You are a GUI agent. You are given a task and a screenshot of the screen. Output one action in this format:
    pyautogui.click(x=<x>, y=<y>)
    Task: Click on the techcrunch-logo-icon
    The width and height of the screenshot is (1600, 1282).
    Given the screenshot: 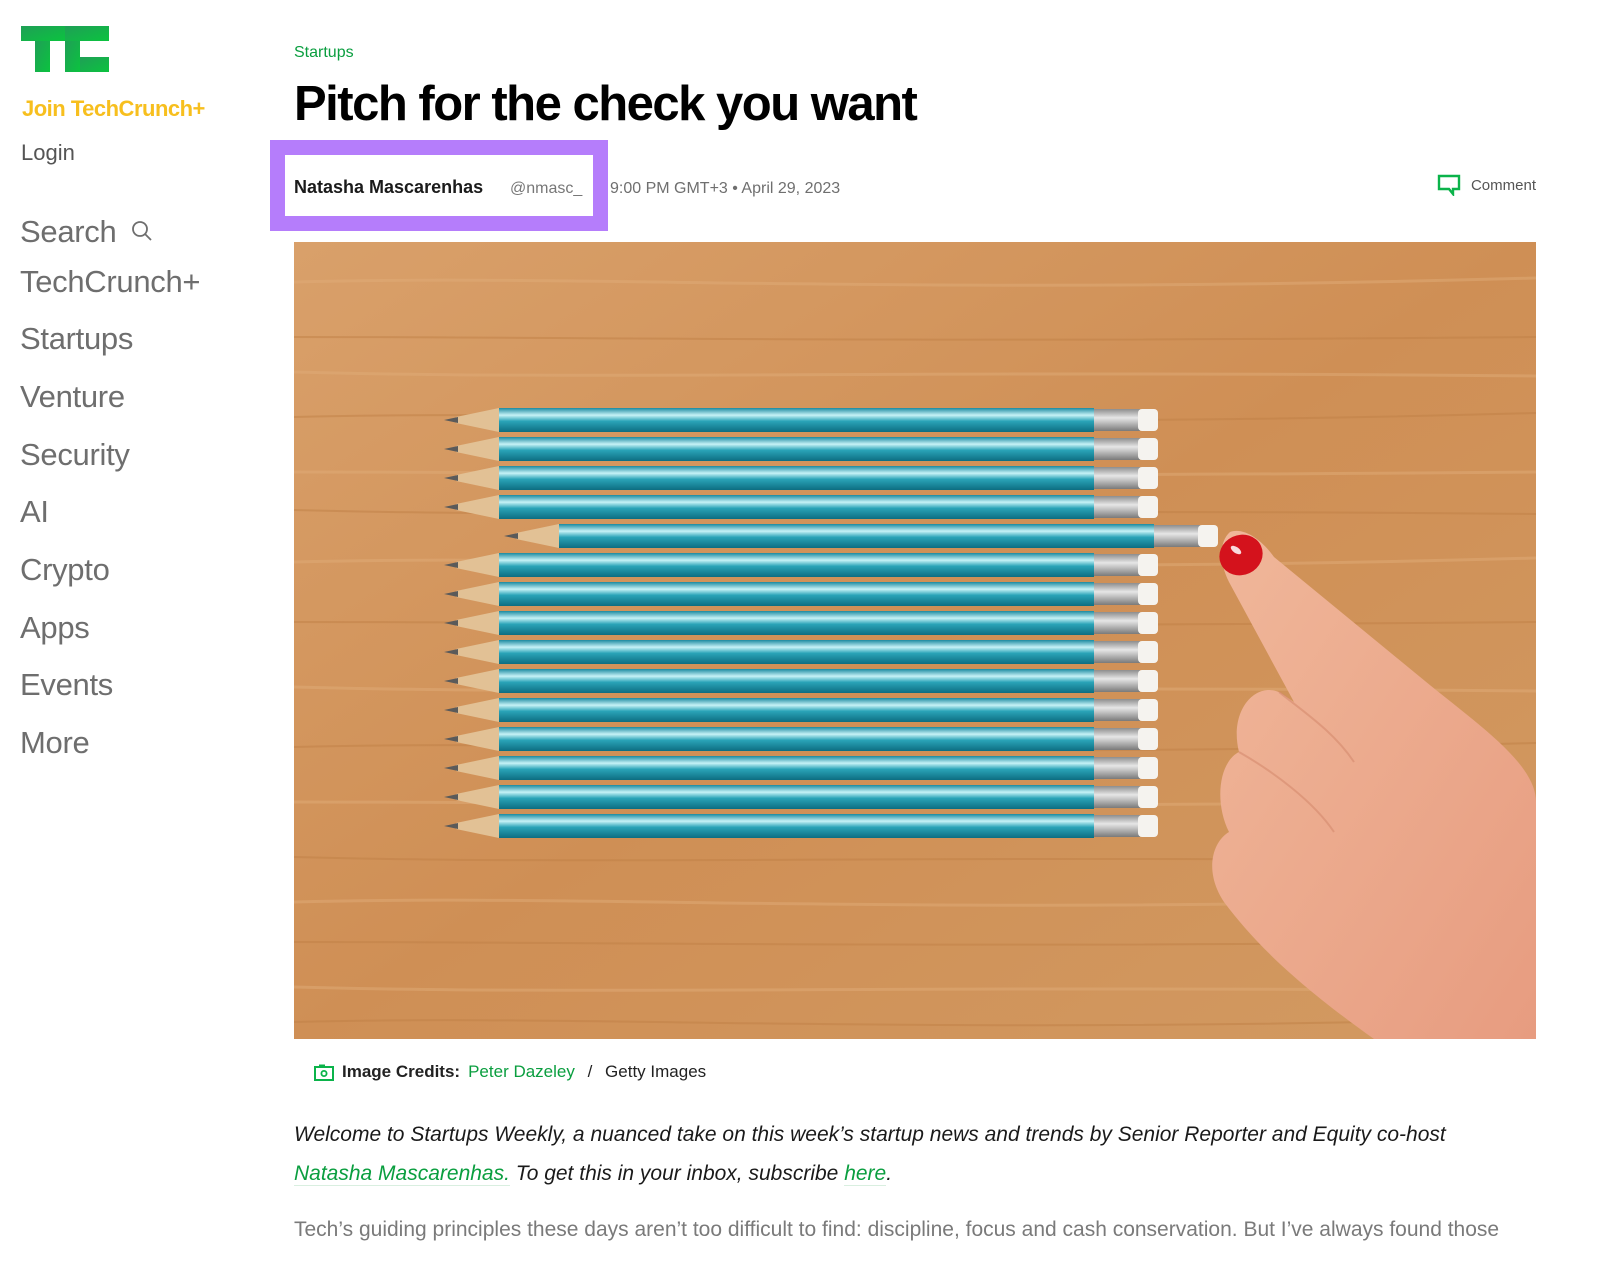 What is the action you would take?
    pyautogui.click(x=65, y=49)
    